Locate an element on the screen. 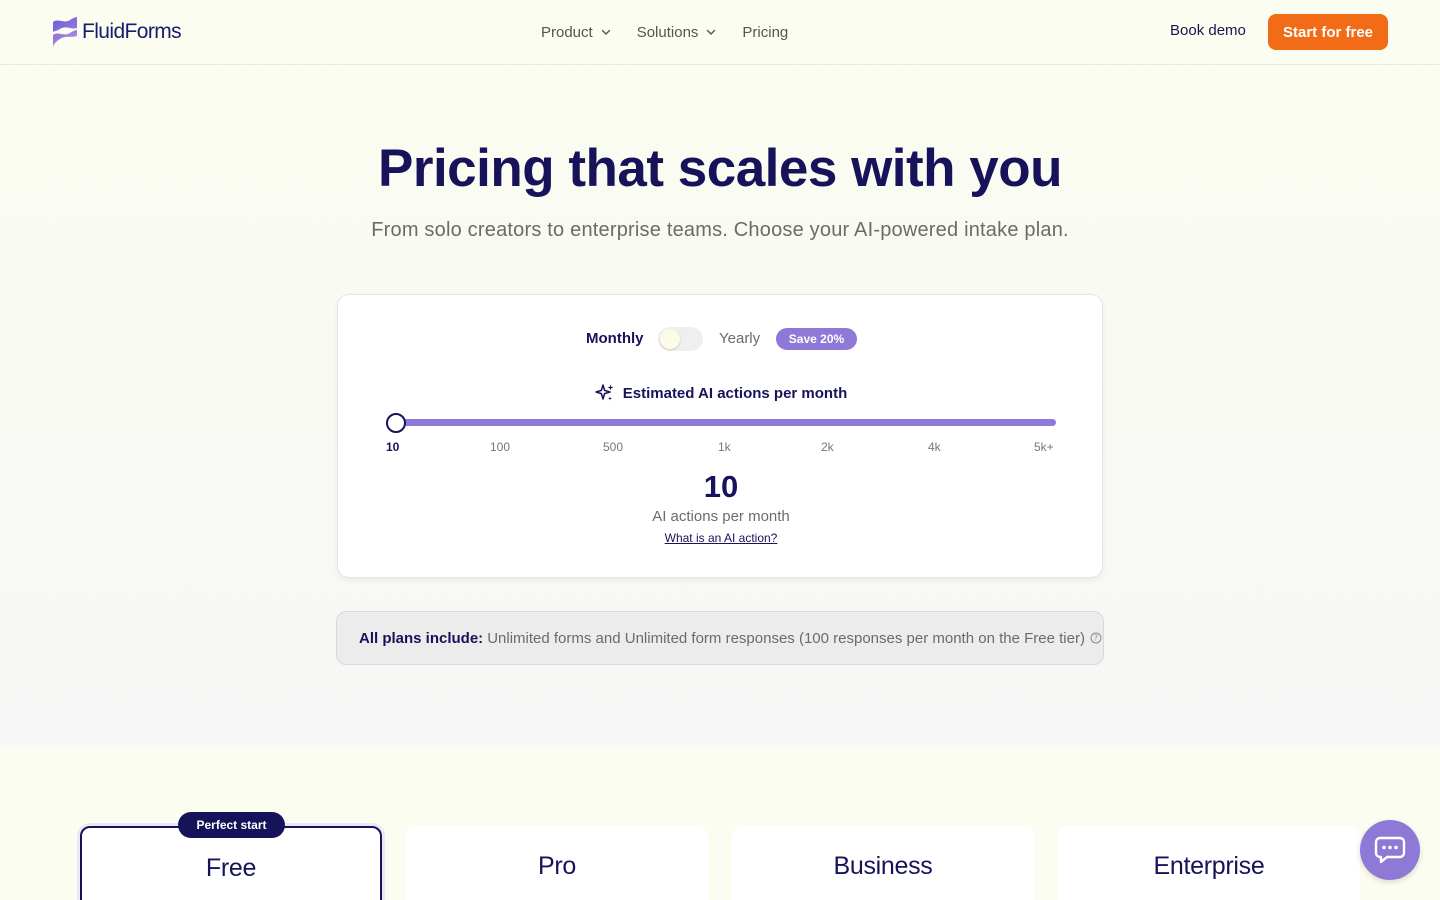 This screenshot has width=1440, height=900. main-nav: Product Solutions Pricing is located at coordinates (664, 32).